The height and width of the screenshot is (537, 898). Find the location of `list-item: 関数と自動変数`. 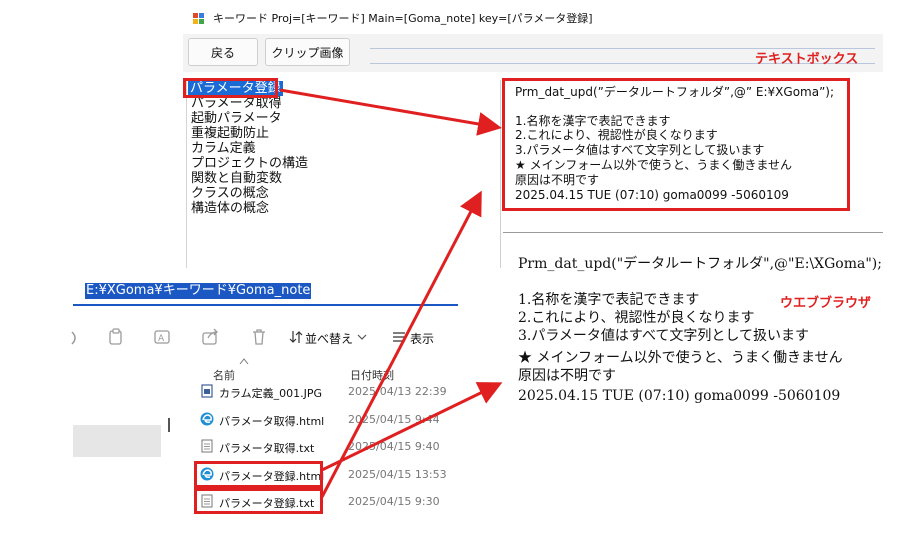

list-item: 関数と自動変数 is located at coordinates (236, 178).